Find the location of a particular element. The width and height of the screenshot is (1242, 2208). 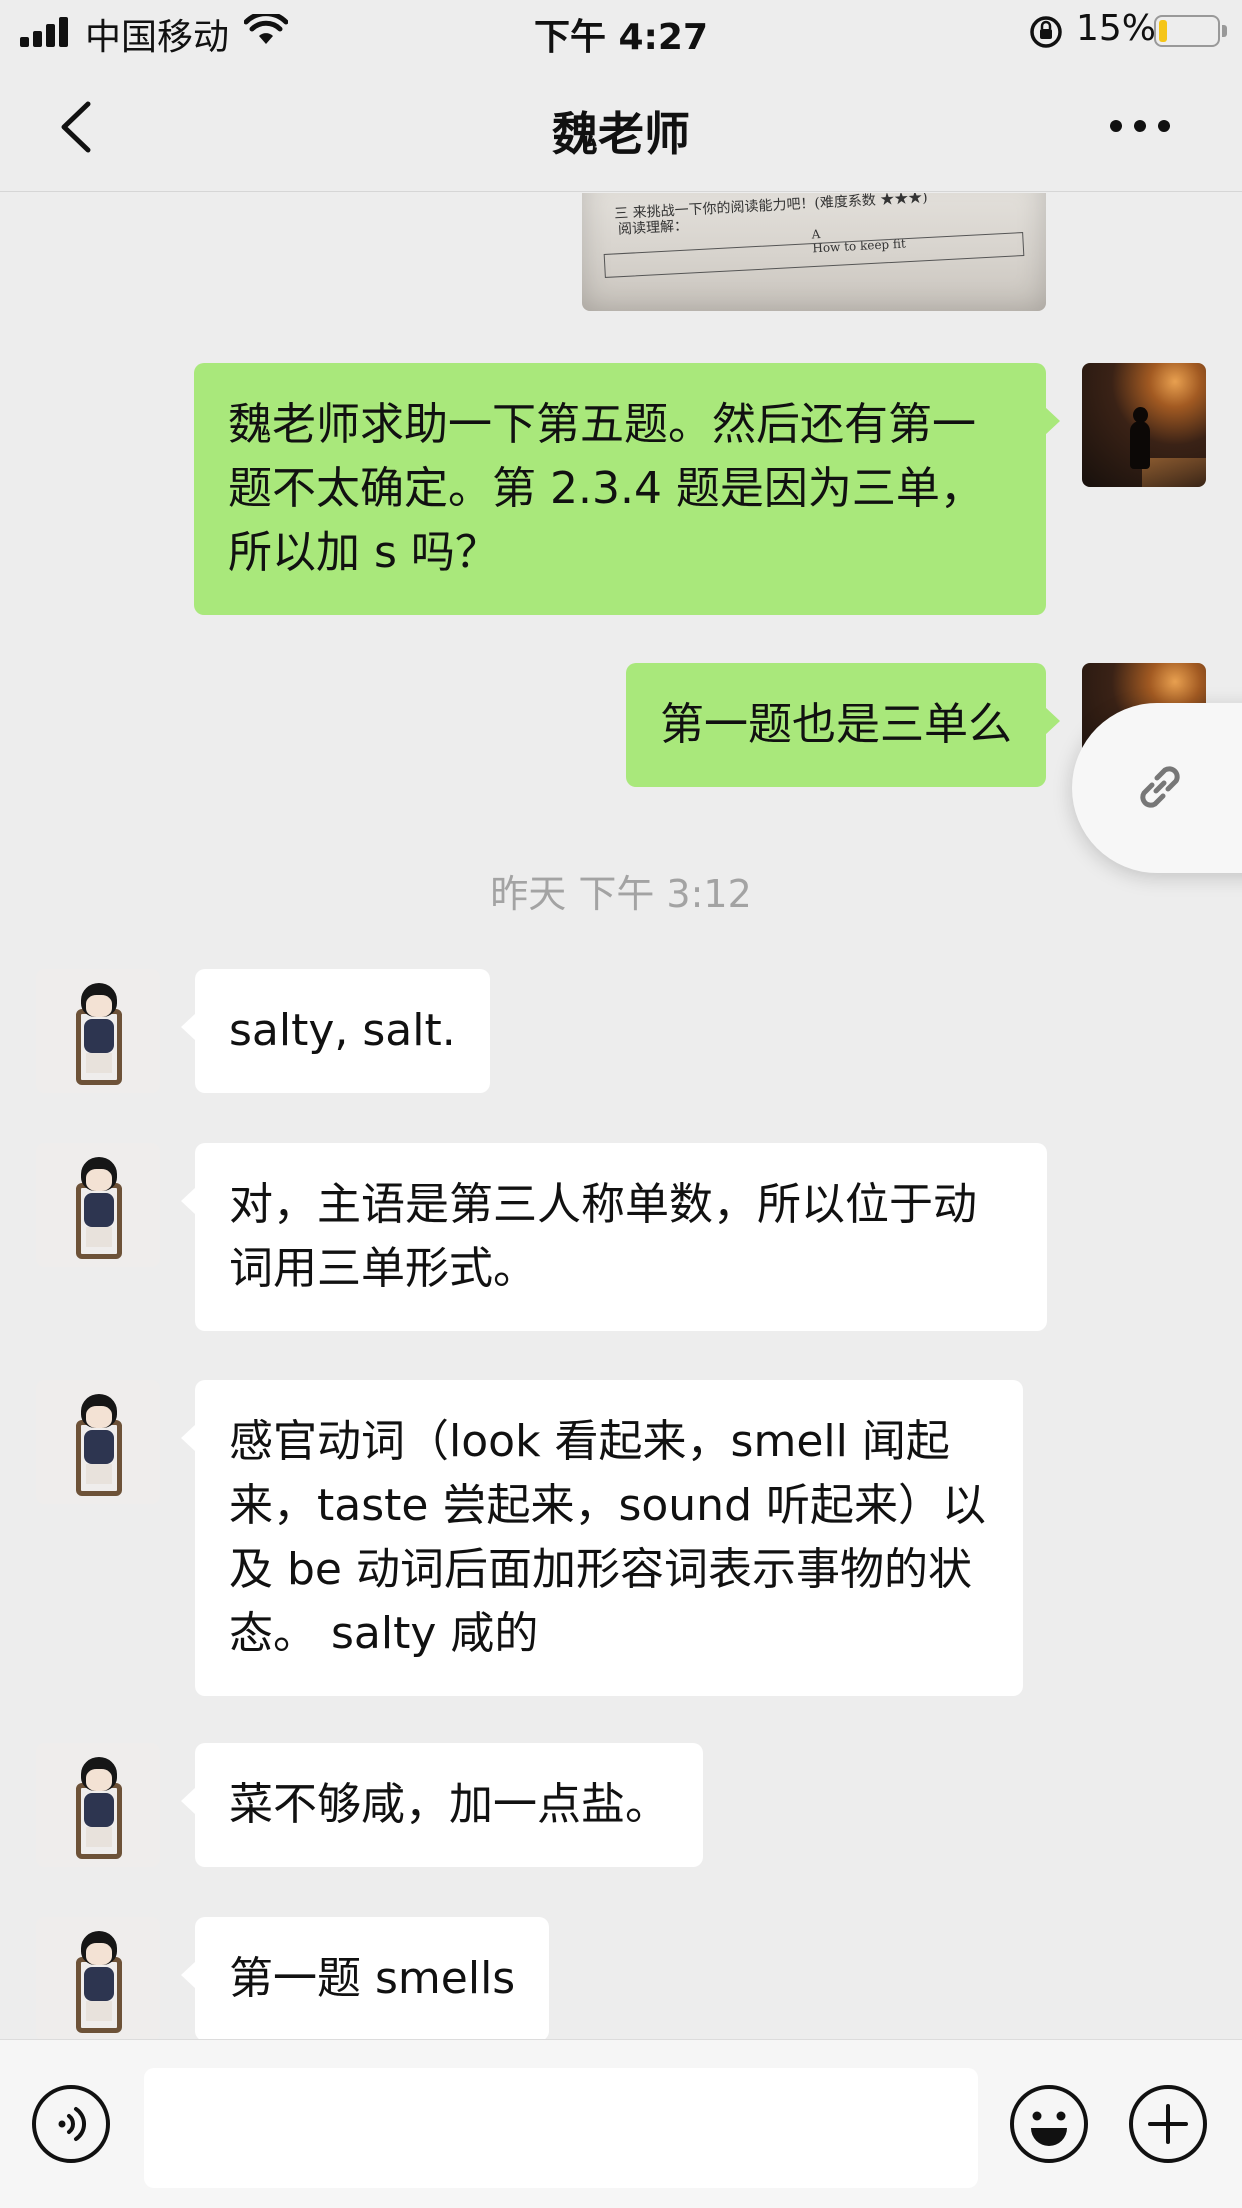

emoji-icon is located at coordinates (1049, 2124).